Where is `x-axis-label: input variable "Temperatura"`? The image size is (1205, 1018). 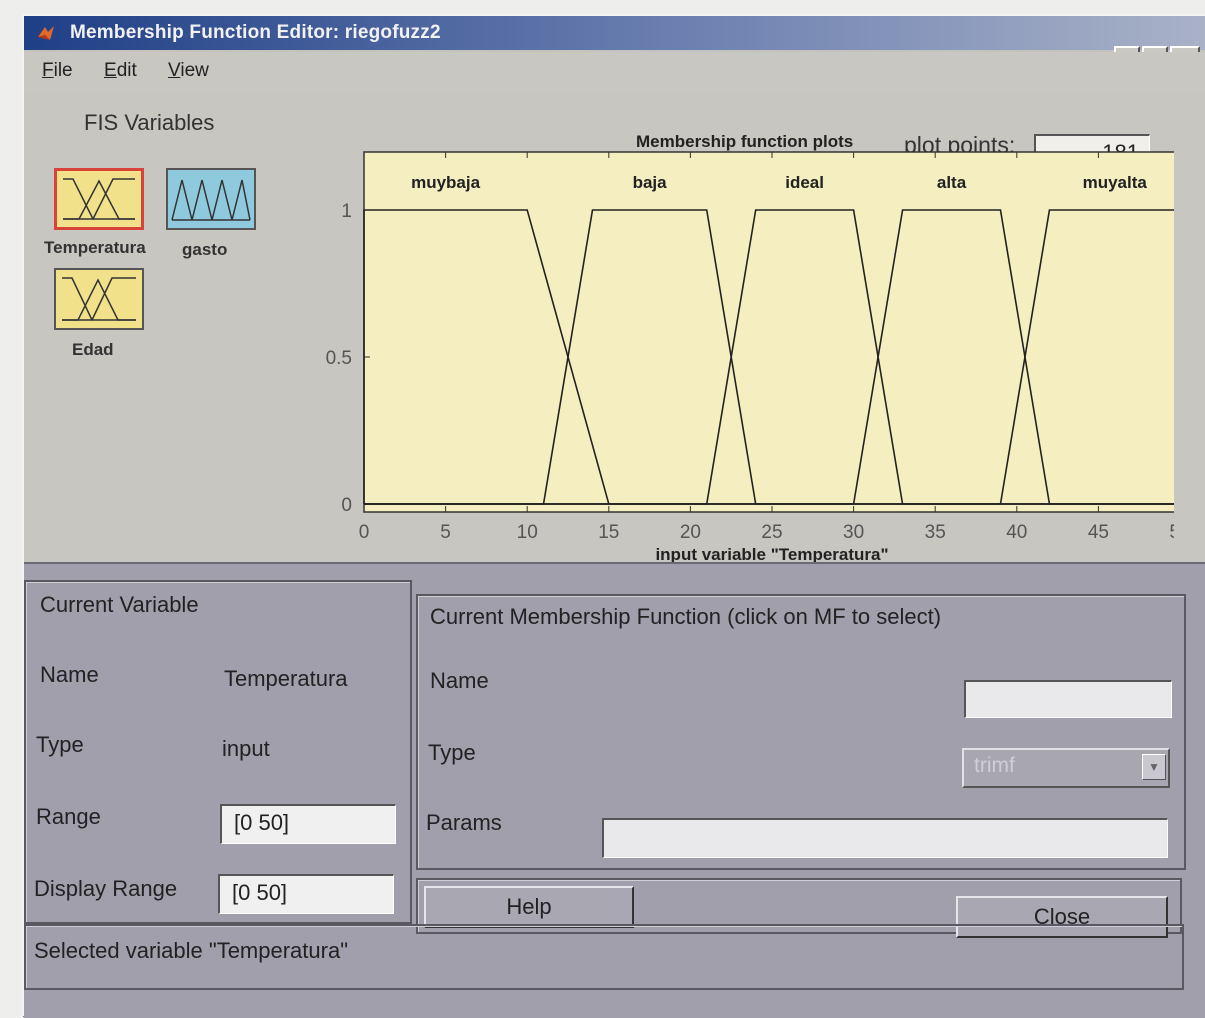
x-axis-label: input variable "Temperatura" is located at coordinates (771, 553).